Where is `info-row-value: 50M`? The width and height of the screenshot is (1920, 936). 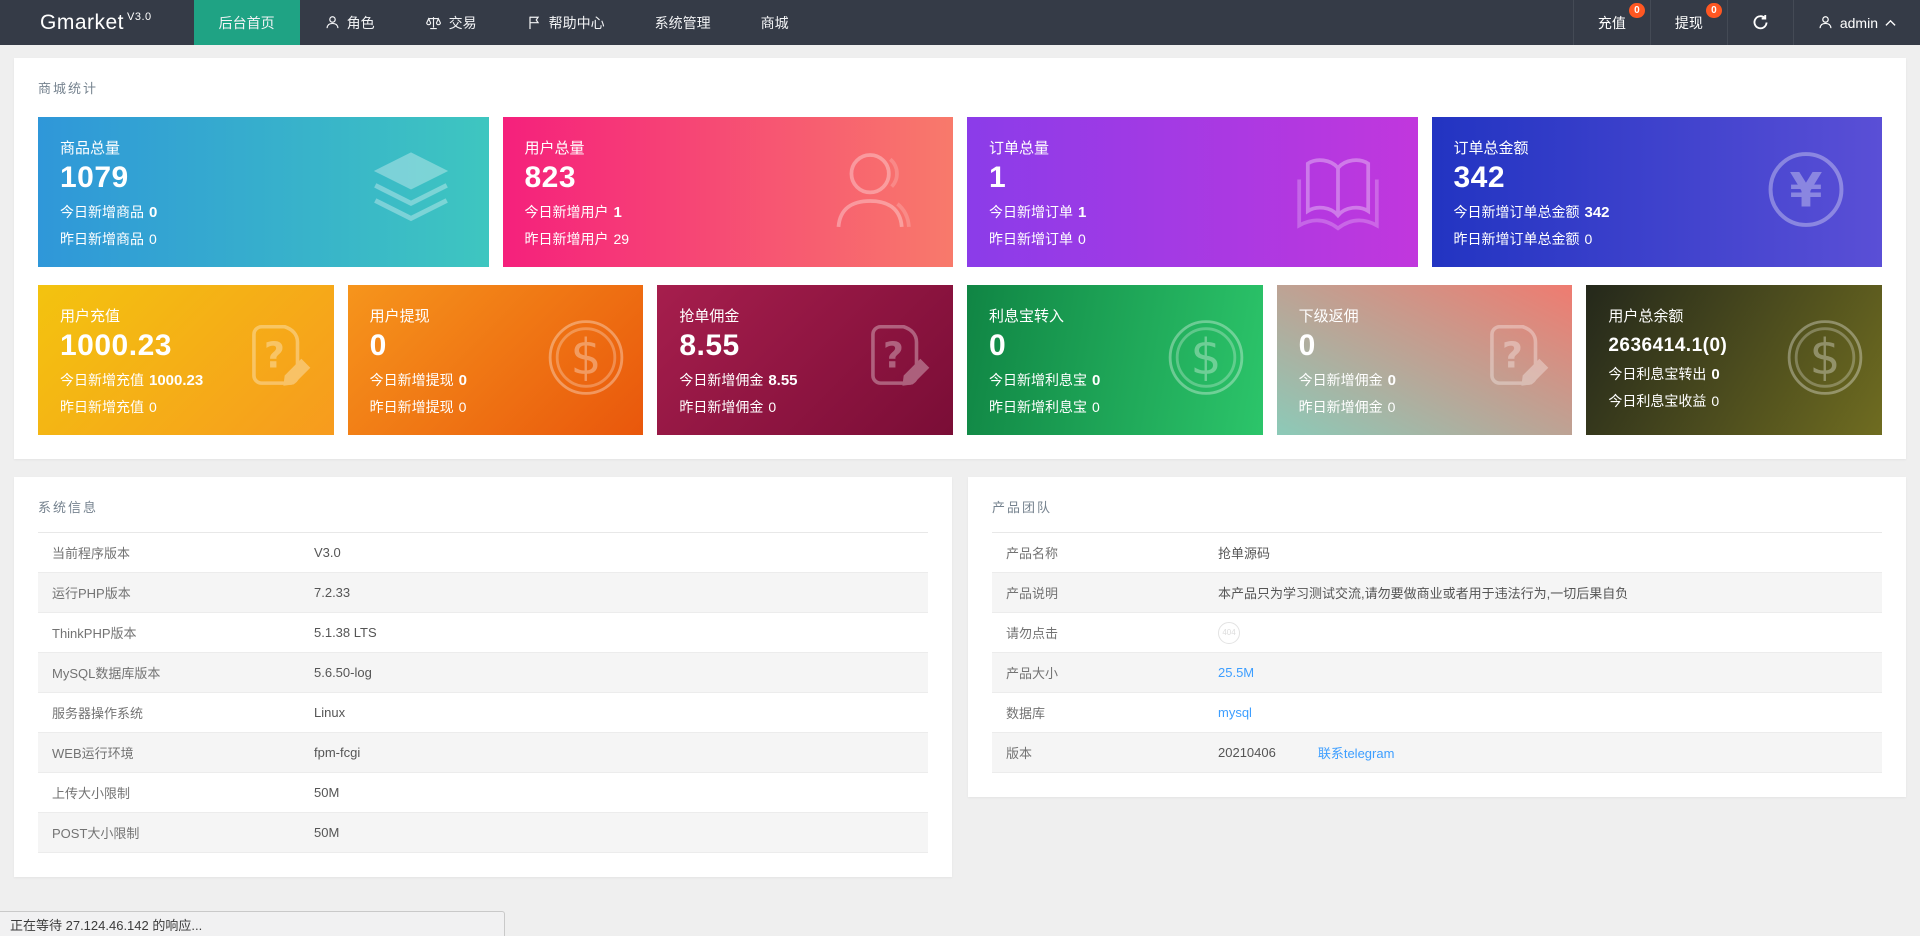 info-row-value: 50M is located at coordinates (327, 832).